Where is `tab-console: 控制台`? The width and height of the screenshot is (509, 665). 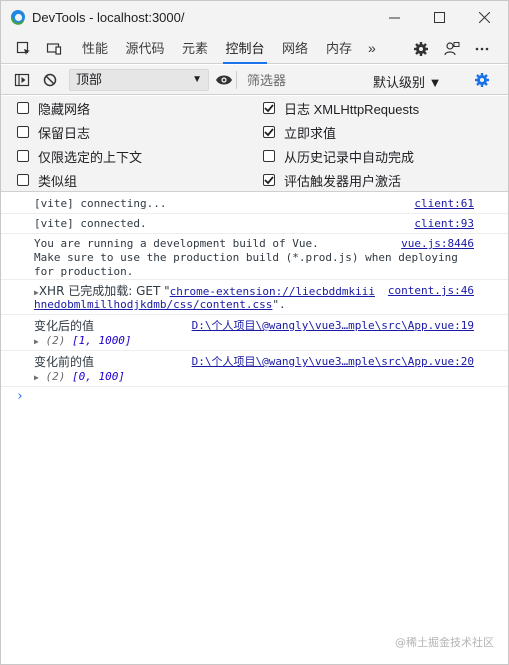 tab-console: 控制台 is located at coordinates (245, 49).